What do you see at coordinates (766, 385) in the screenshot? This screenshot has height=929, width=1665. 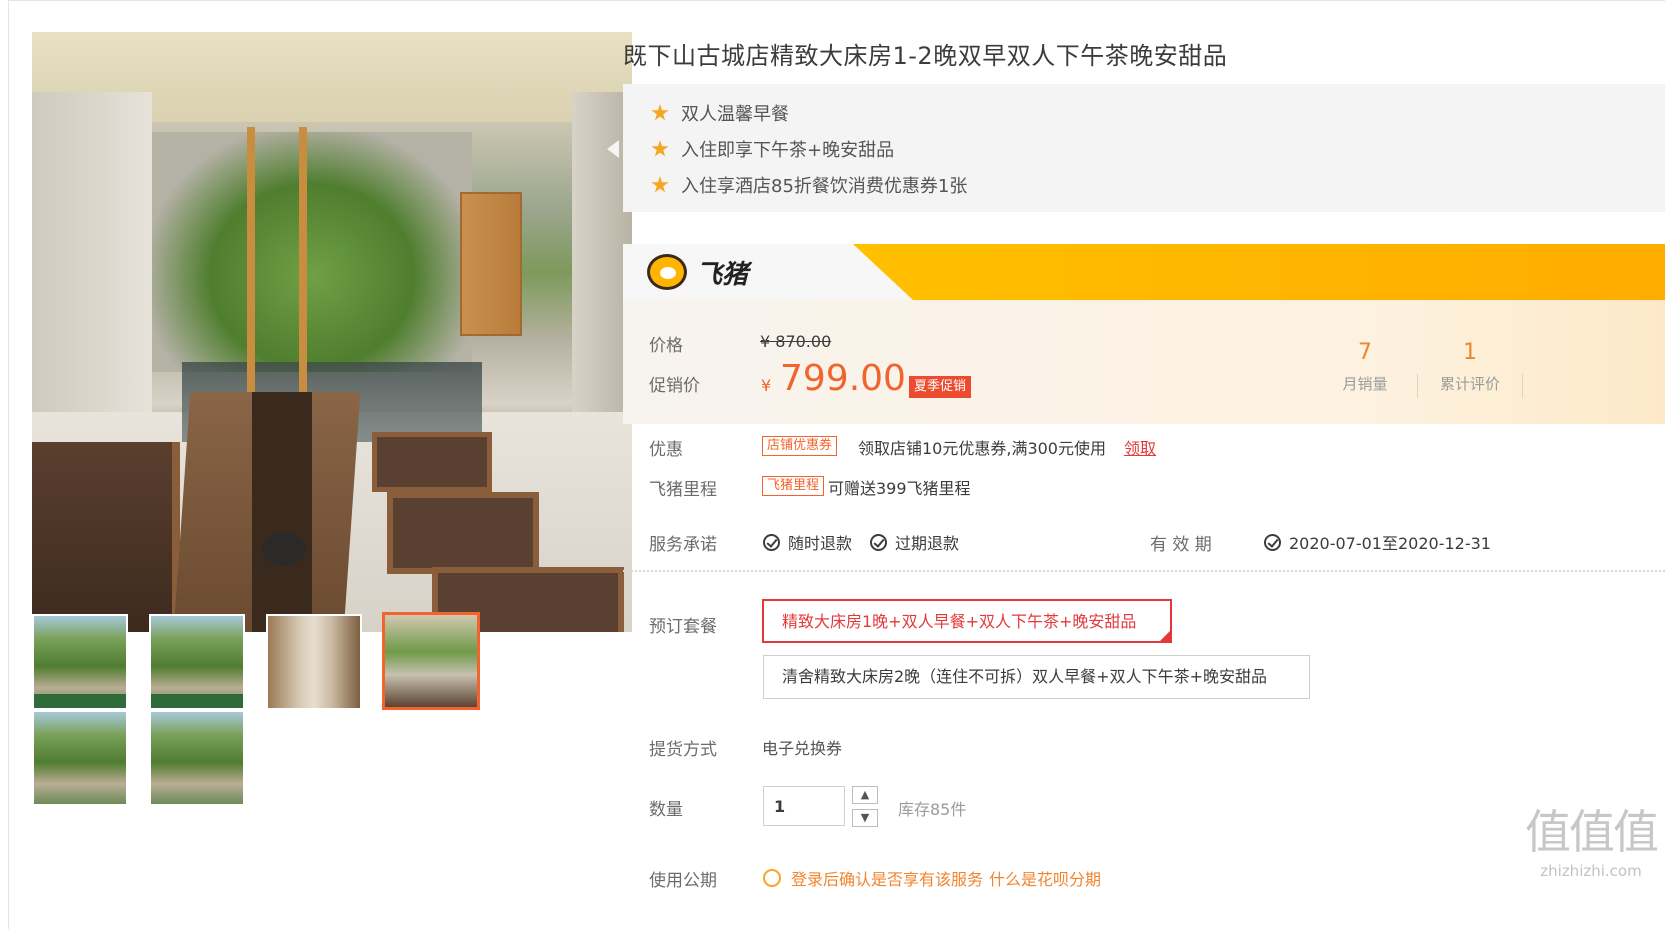 I see `currency-symbol: ¥` at bounding box center [766, 385].